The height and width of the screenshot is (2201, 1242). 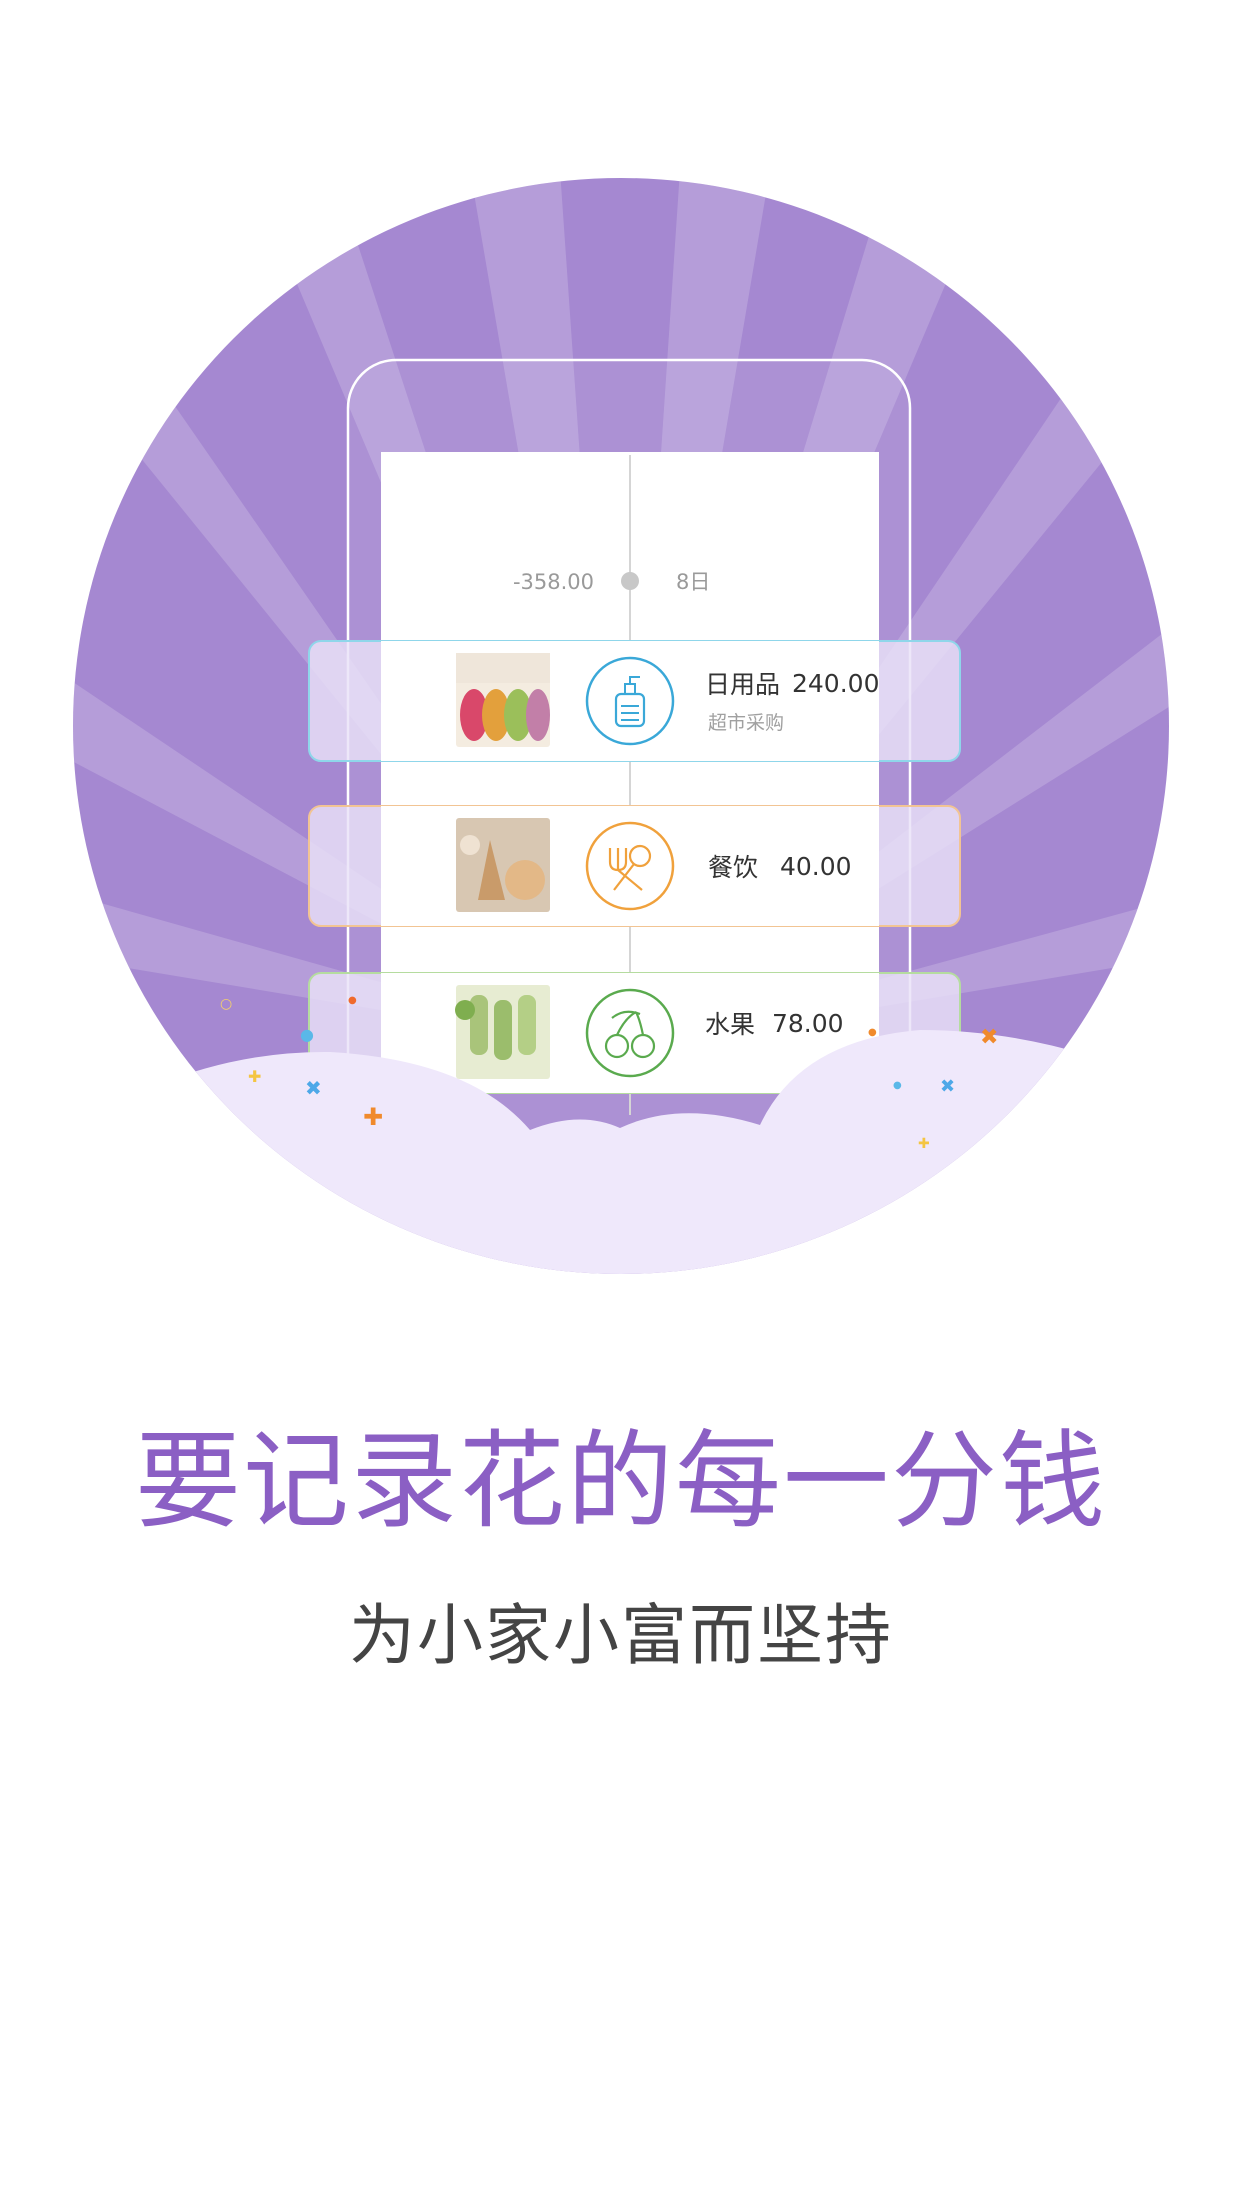 I want to click on entry-amount: 78.00, so click(x=808, y=1023).